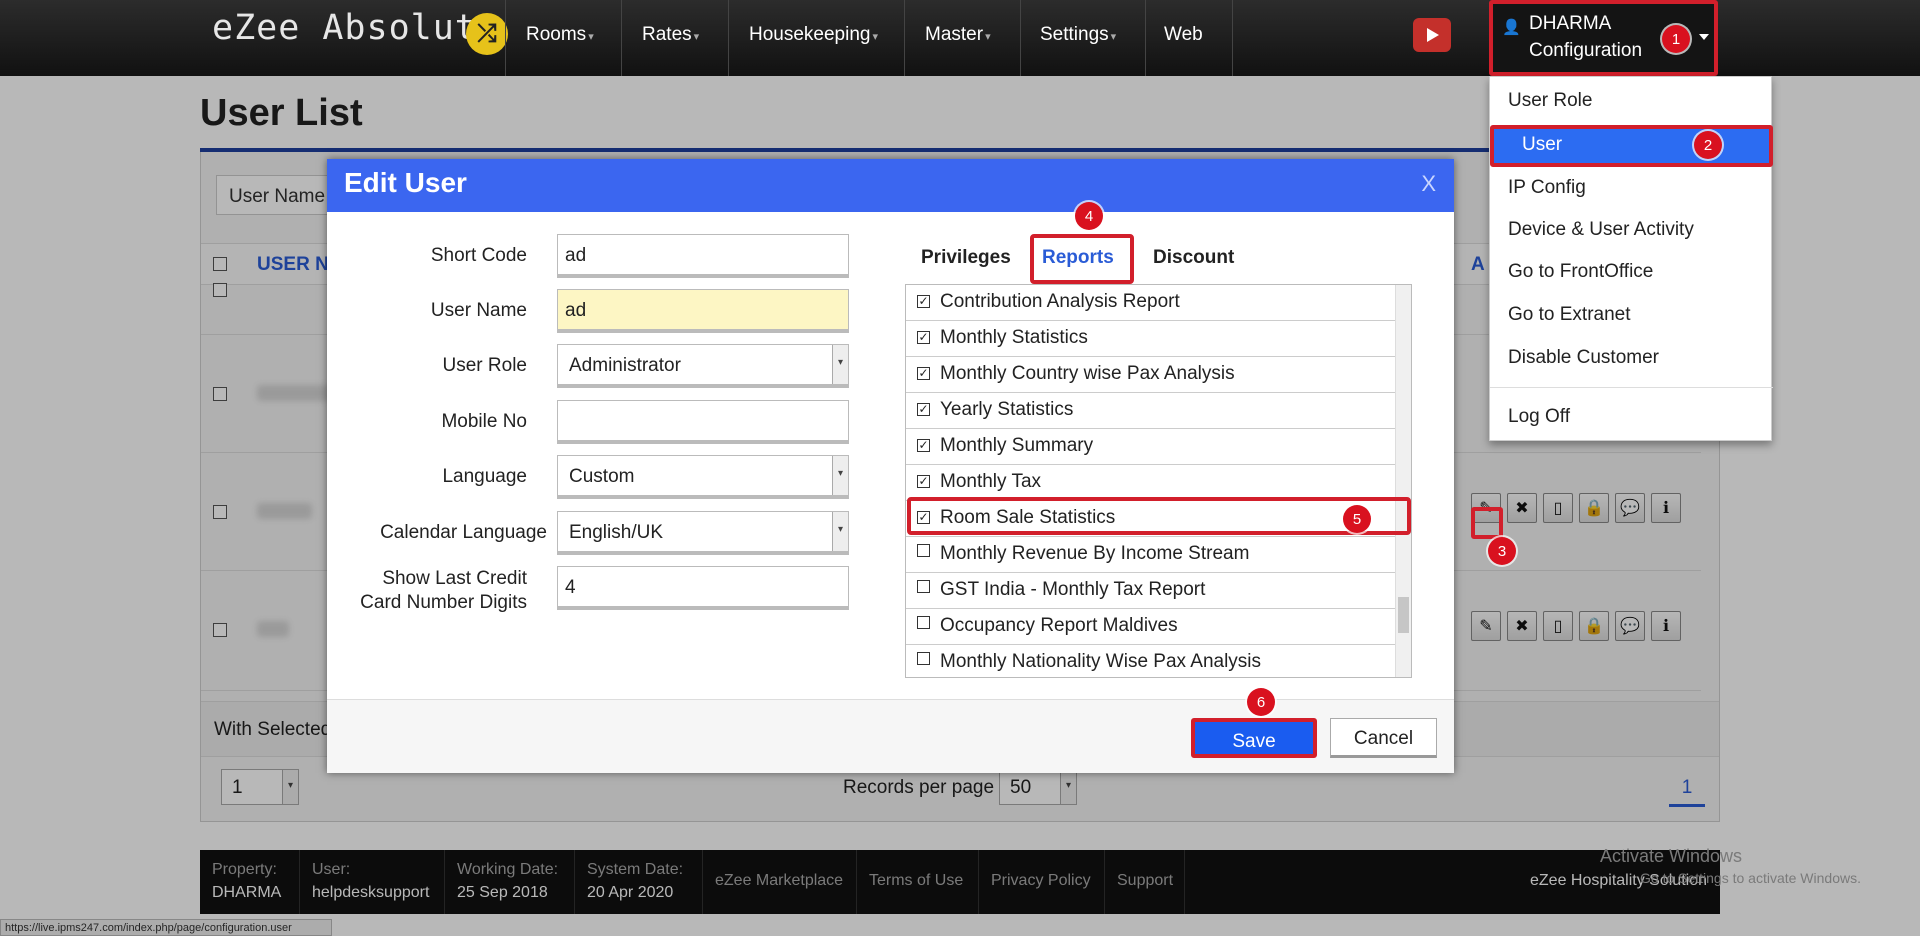 This screenshot has width=1920, height=936. I want to click on user-name: DHARMA, so click(1570, 23).